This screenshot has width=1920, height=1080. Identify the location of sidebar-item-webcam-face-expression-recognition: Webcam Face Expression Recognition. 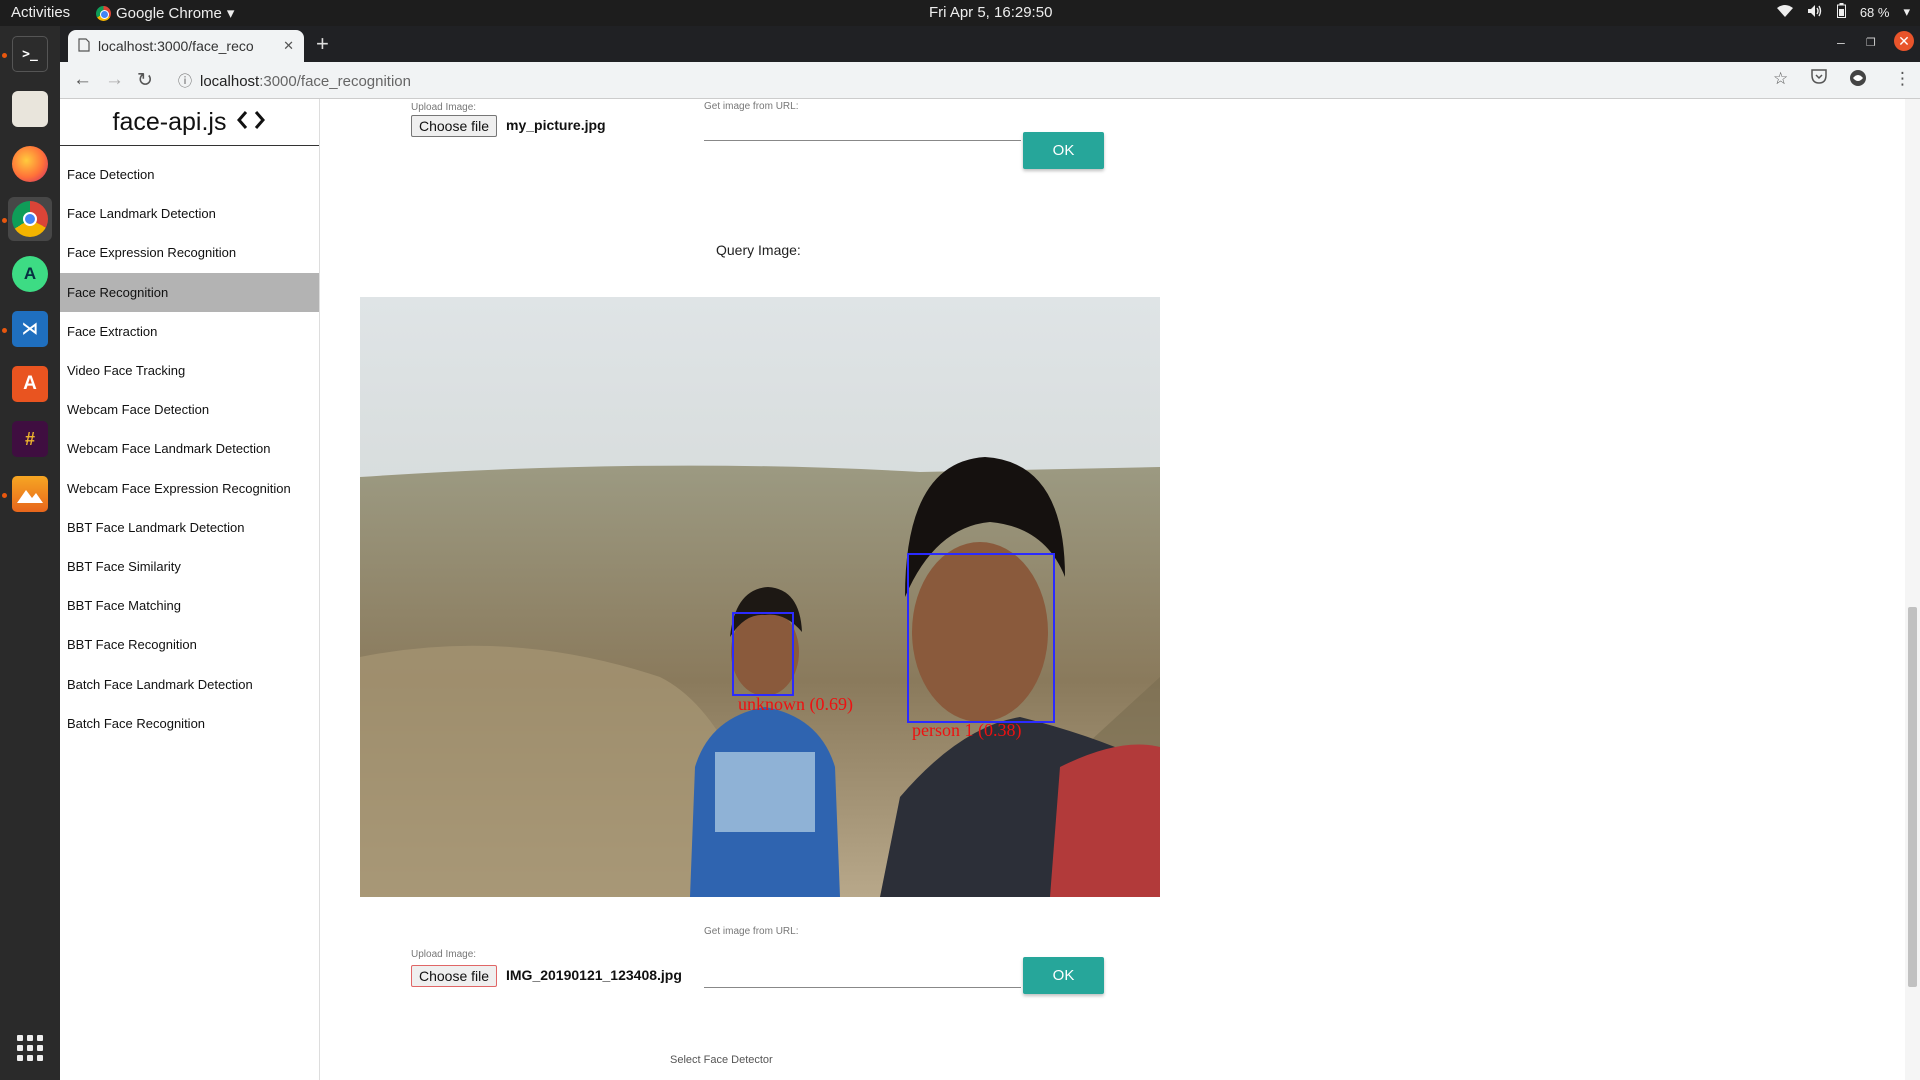
(189, 488).